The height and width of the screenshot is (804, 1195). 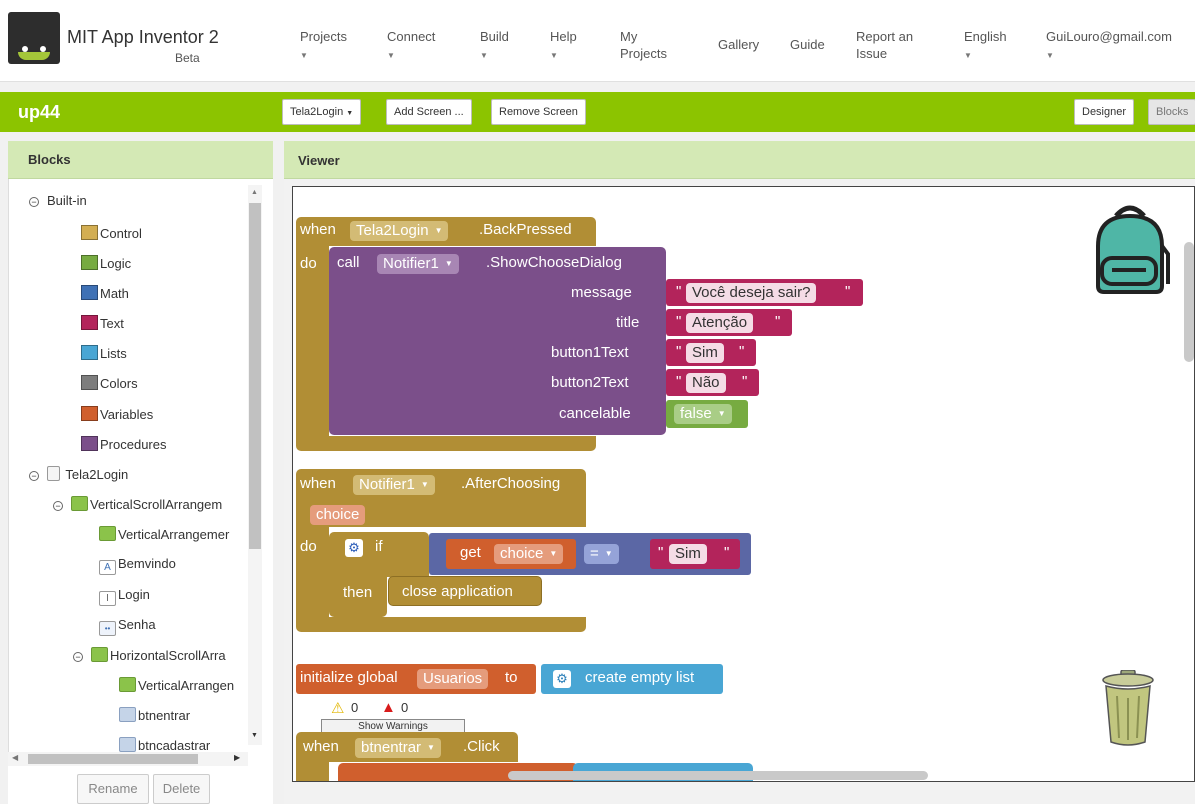 What do you see at coordinates (113, 789) in the screenshot?
I see `rename-button: Rename` at bounding box center [113, 789].